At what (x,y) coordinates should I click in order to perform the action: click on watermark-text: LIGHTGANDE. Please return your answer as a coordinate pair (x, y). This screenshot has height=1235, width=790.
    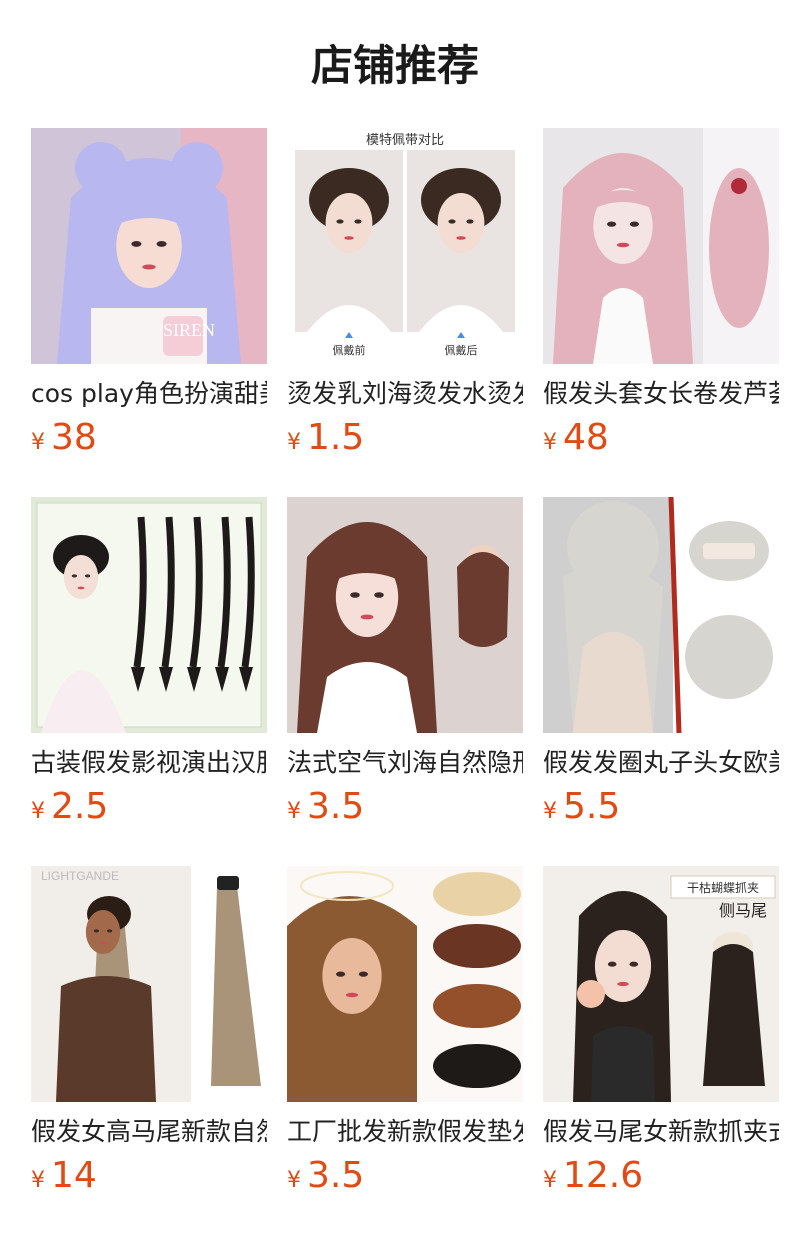
    Looking at the image, I should click on (80, 876).